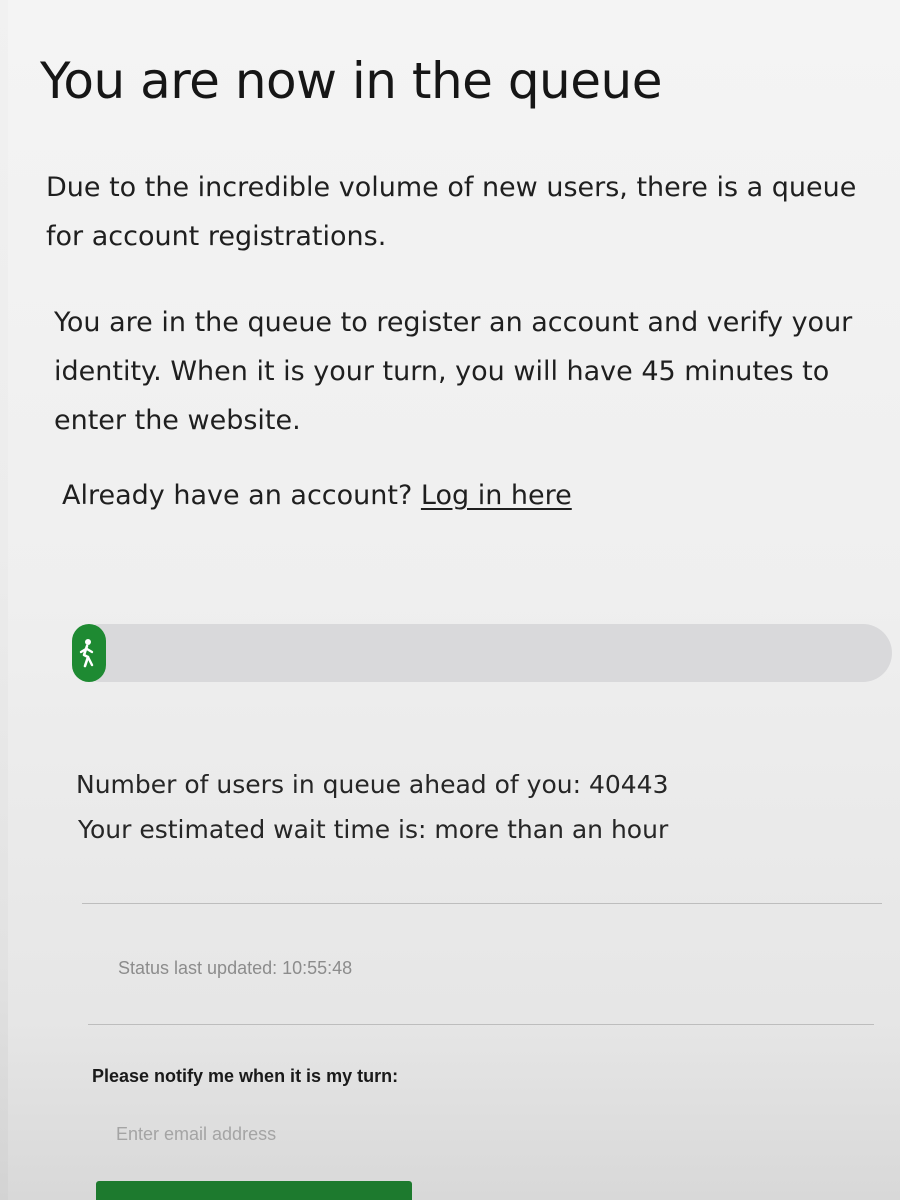 The width and height of the screenshot is (900, 1200). I want to click on wait-time-label: Your estimated wait time is:, so click(252, 829).